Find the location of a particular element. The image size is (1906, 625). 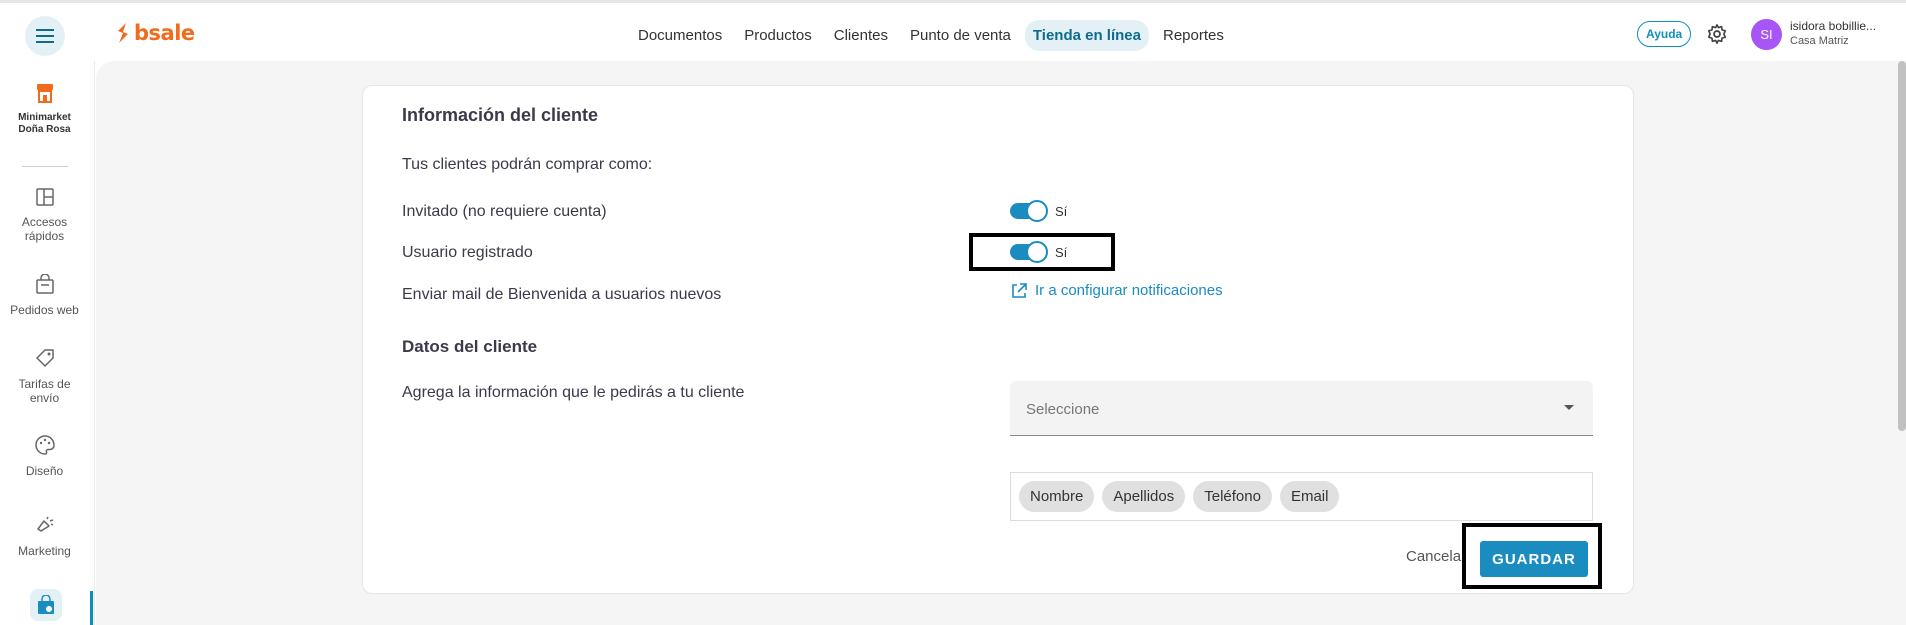

nav-punto-de-venta: Punto de venta is located at coordinates (960, 35).